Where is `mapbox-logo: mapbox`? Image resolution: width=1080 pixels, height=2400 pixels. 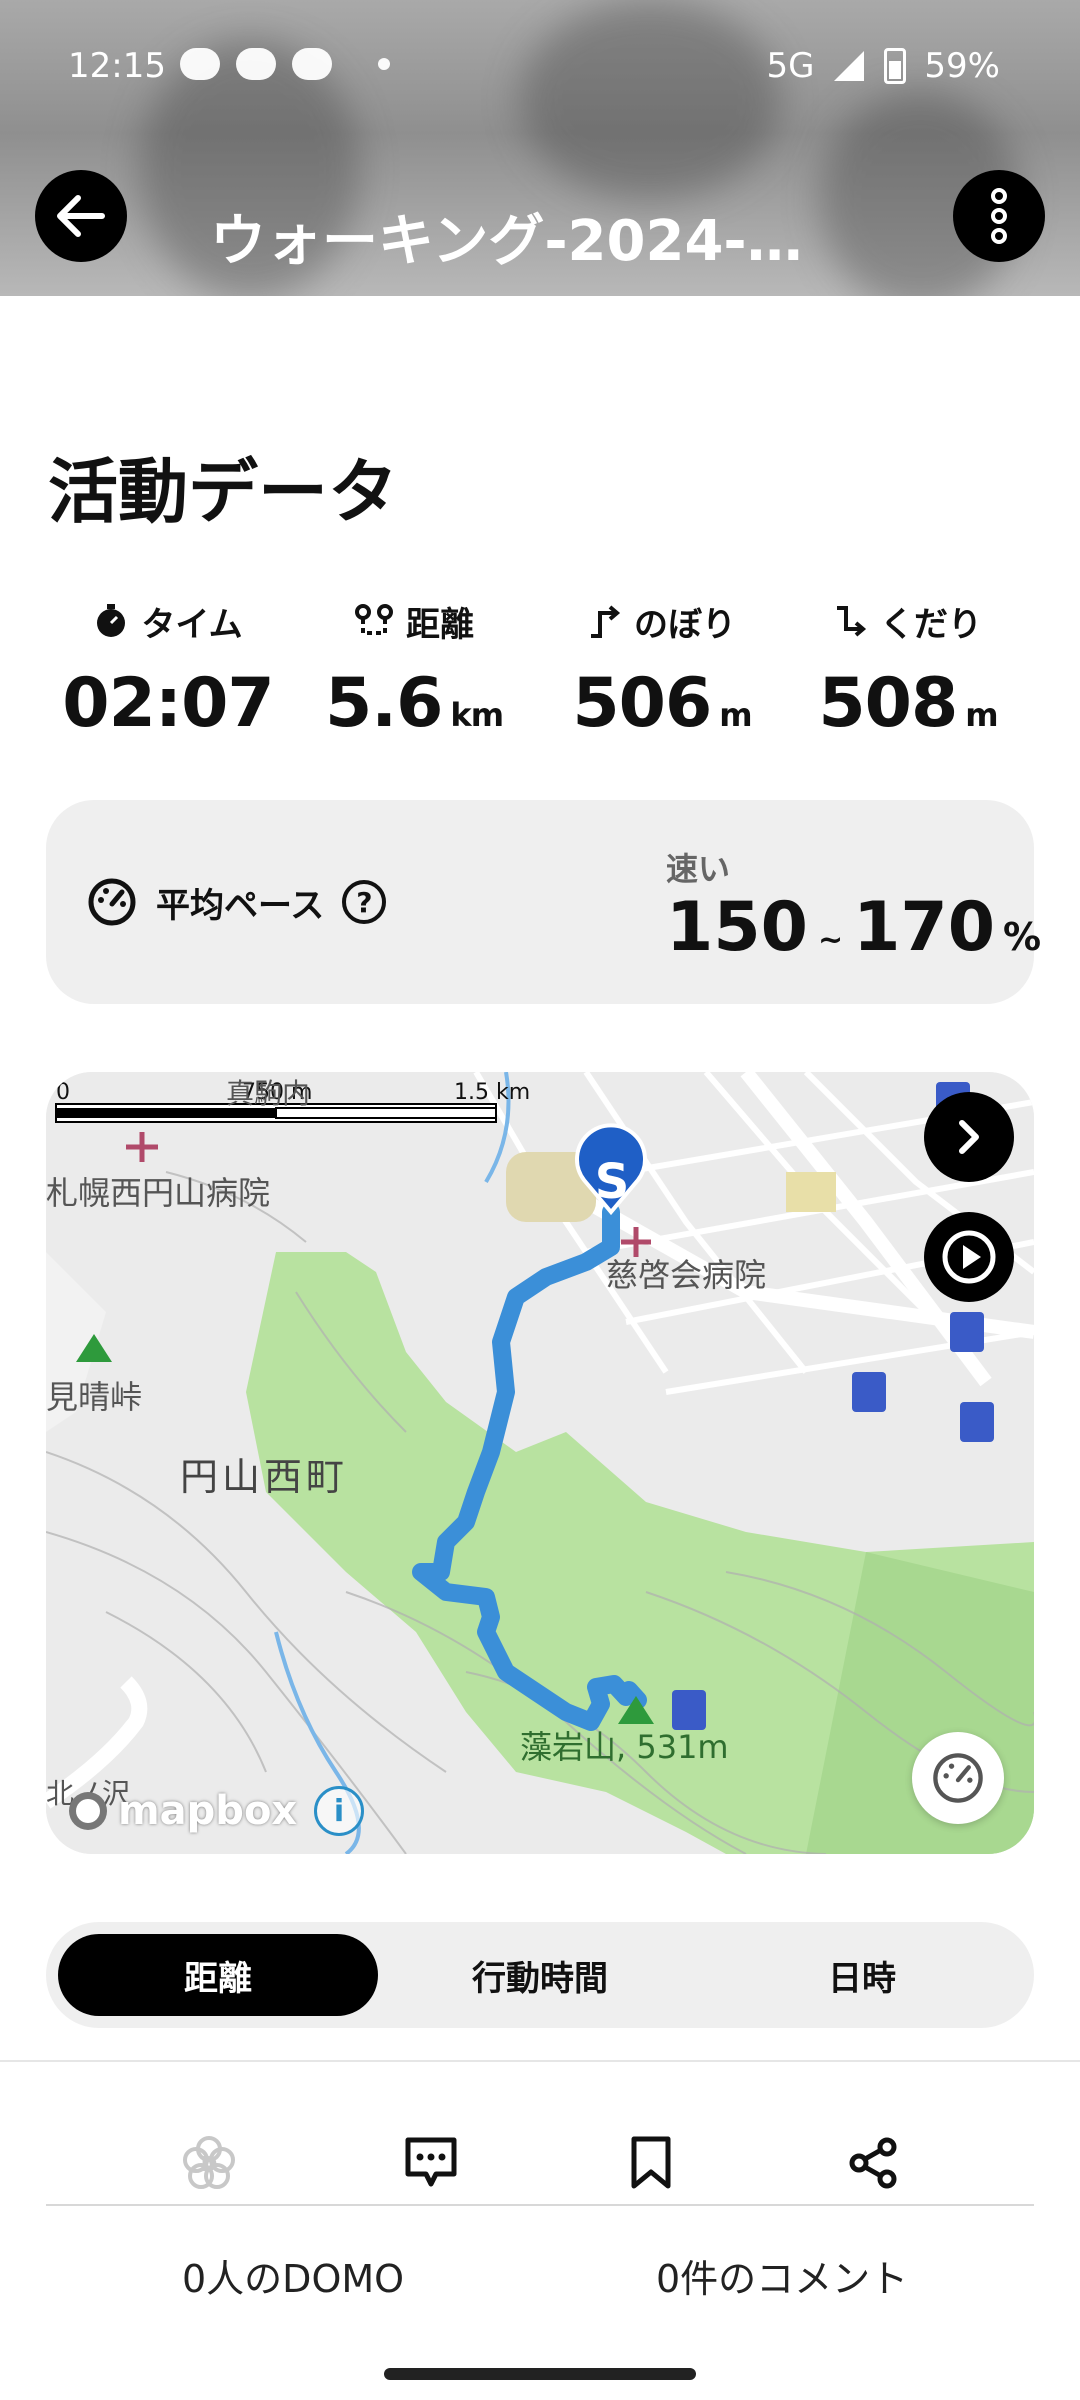
mapbox-logo: mapbox is located at coordinates (181, 1811).